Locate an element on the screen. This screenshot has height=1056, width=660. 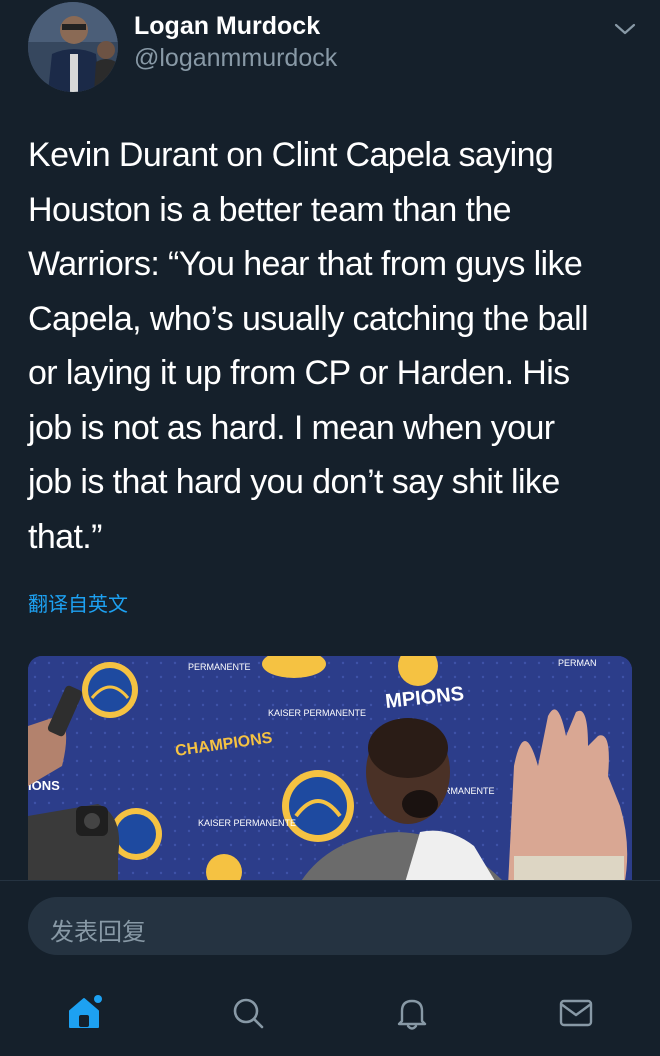
reply-input: 发表回复 is located at coordinates (330, 926).